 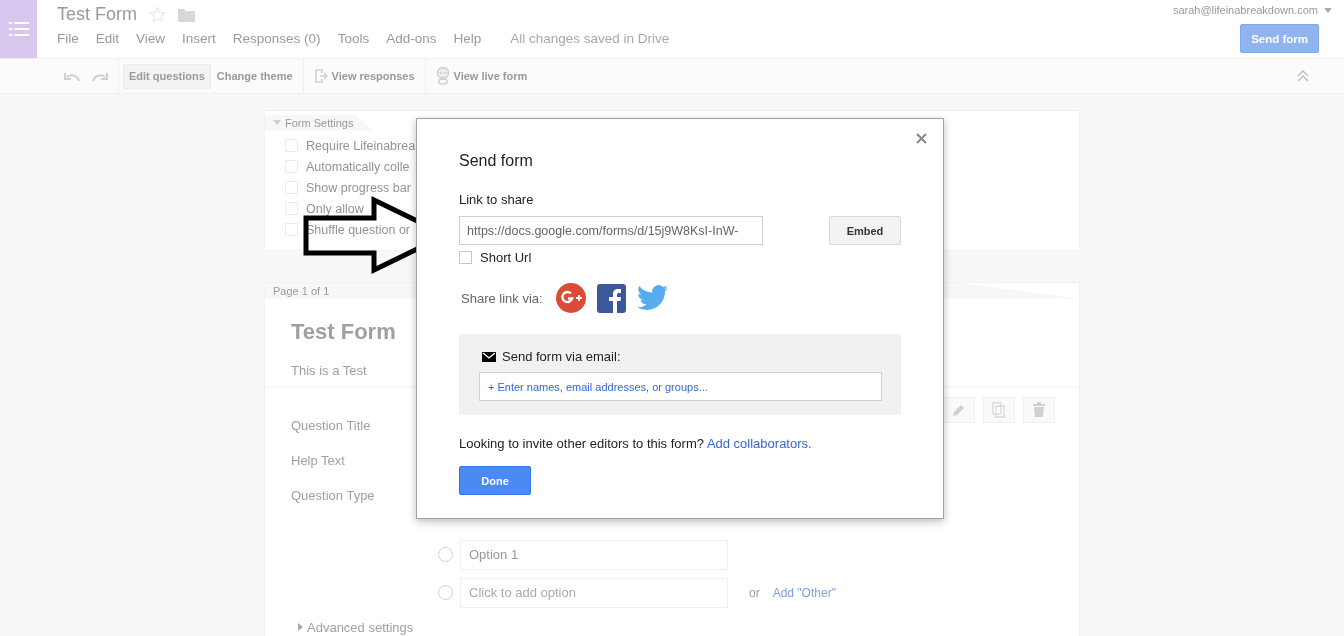 I want to click on setting-label: Show progress bar, so click(x=358, y=187).